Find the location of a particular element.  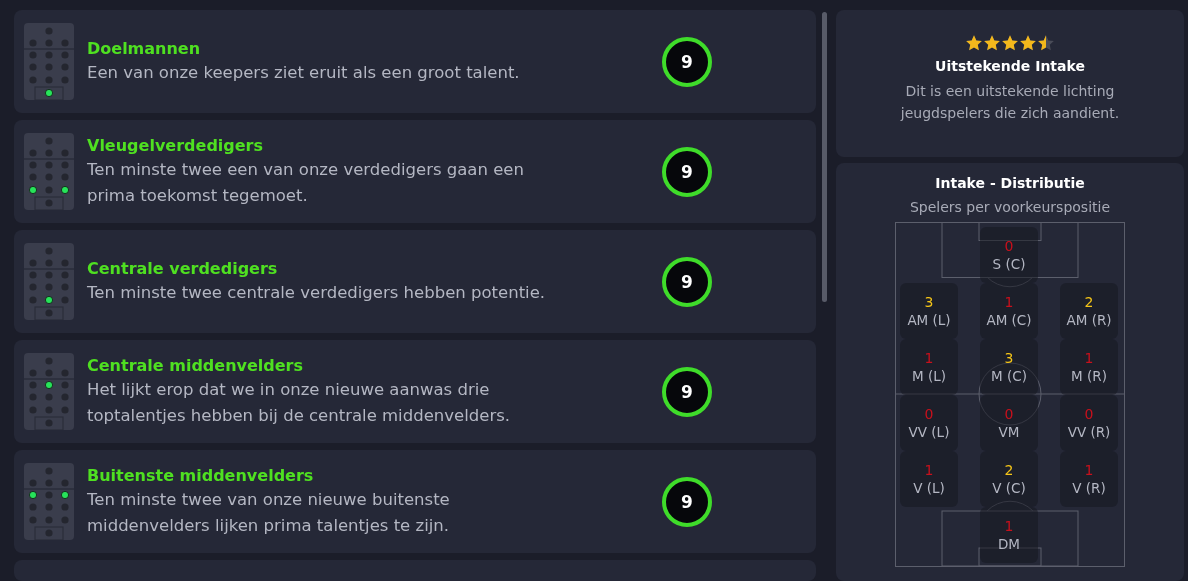

position-label: M (C) is located at coordinates (1009, 376).